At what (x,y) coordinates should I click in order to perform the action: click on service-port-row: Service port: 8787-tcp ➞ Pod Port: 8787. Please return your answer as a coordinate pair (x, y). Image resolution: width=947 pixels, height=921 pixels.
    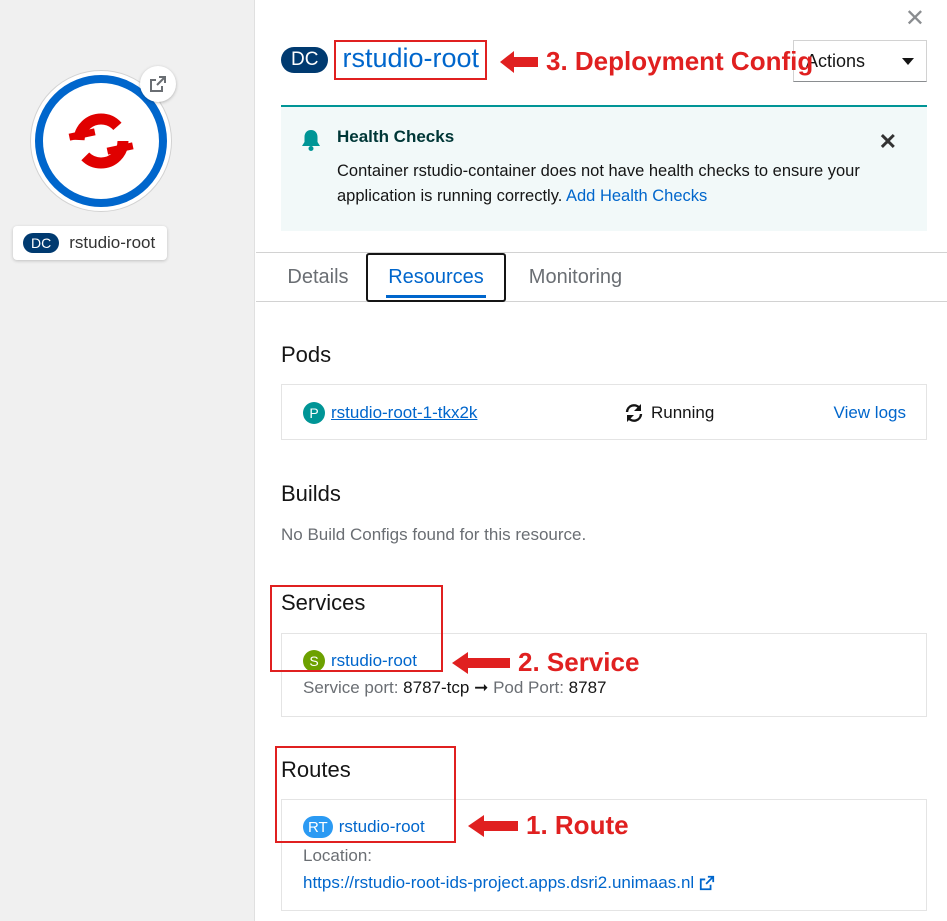
    Looking at the image, I should click on (455, 688).